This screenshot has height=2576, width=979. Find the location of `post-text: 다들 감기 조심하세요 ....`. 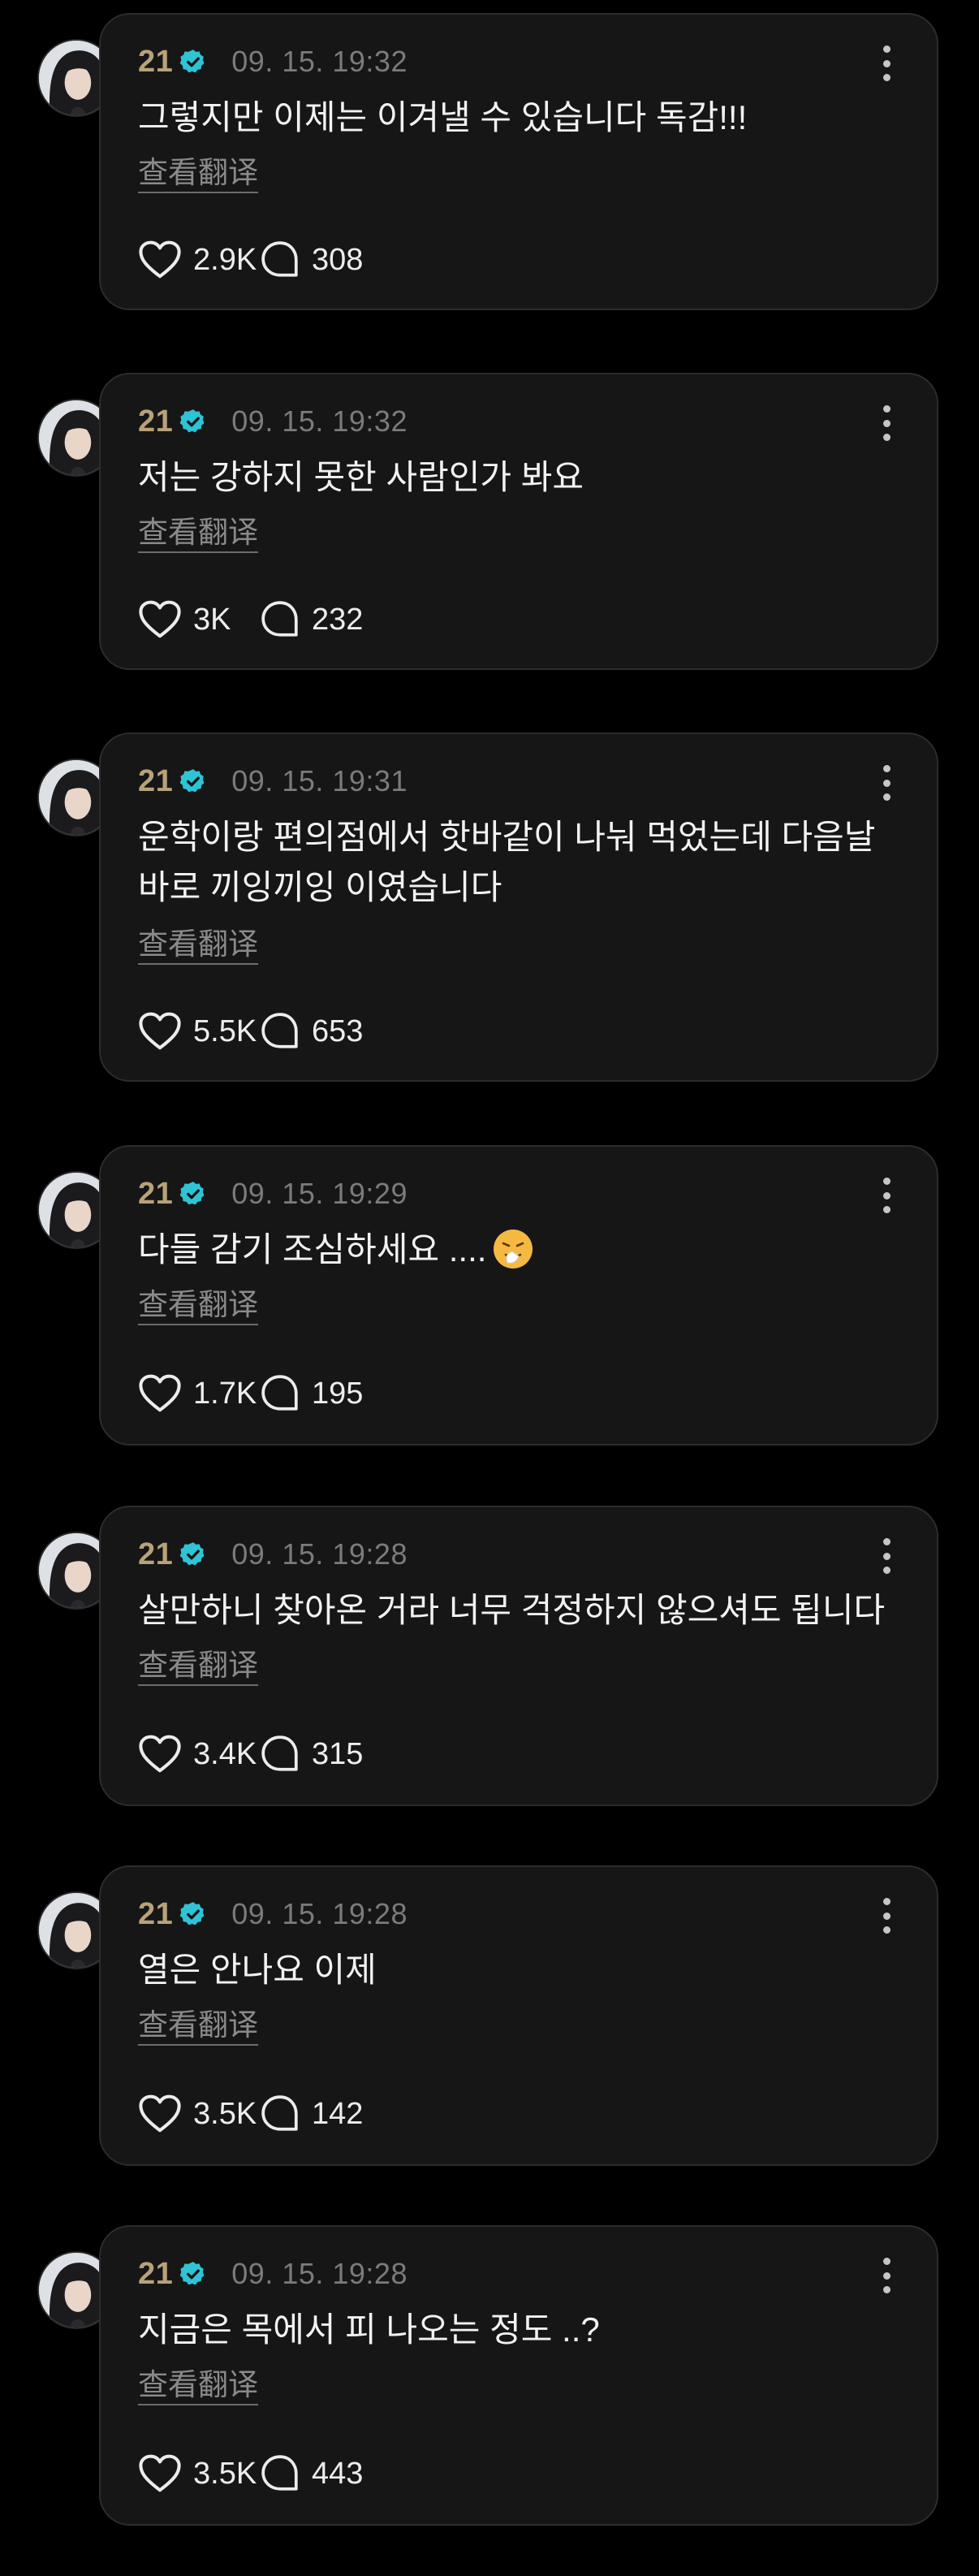

post-text: 다들 감기 조심하세요 .... is located at coordinates (519, 1250).